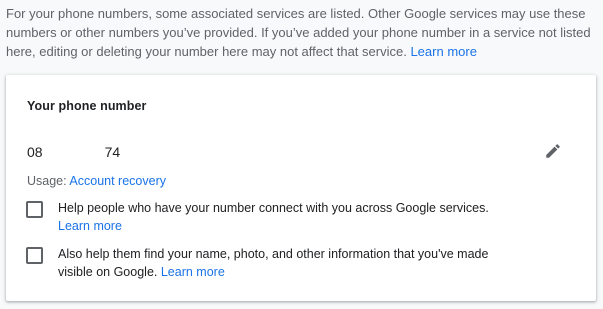 Image resolution: width=603 pixels, height=309 pixels. Describe the element at coordinates (34, 209) in the screenshot. I see `connect-checkbox` at that location.